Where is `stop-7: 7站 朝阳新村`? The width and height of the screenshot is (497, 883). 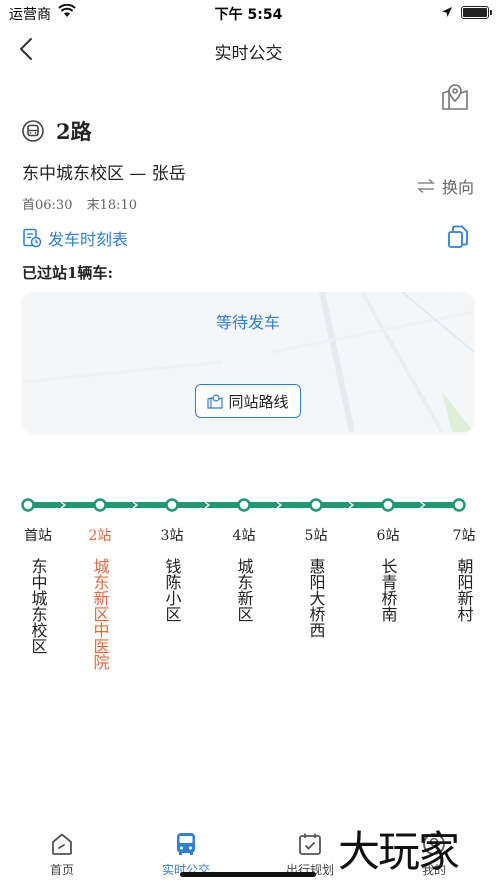
stop-7: 7站 朝阳新村 is located at coordinates (464, 575).